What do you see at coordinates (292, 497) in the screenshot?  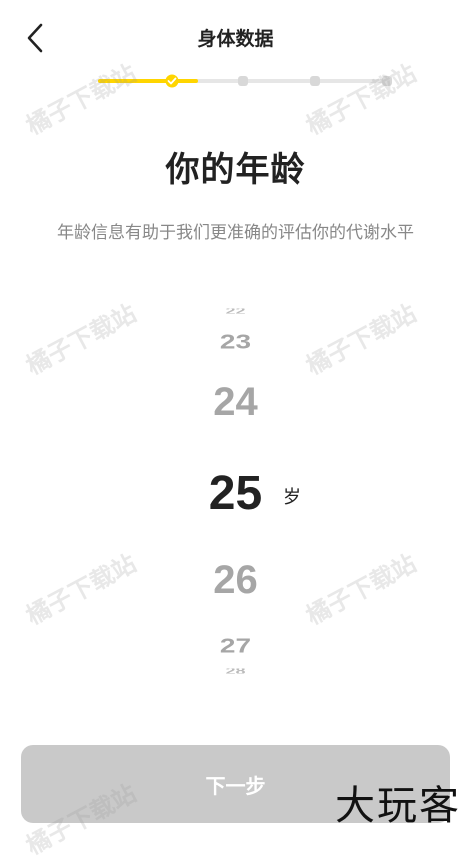 I see `age-unit-label: 岁` at bounding box center [292, 497].